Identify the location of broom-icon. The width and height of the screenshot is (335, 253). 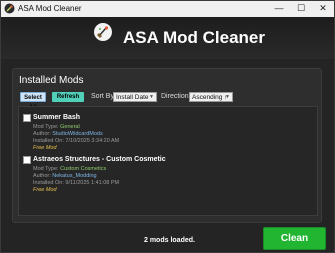
(103, 32).